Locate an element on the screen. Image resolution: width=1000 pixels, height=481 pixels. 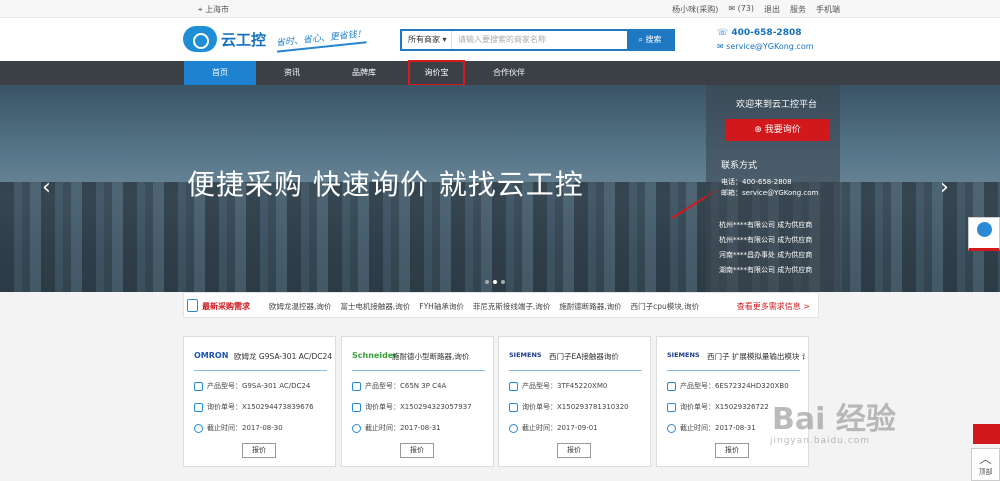
logo-slogan: 省时、省心、更省钱！ is located at coordinates (321, 39).